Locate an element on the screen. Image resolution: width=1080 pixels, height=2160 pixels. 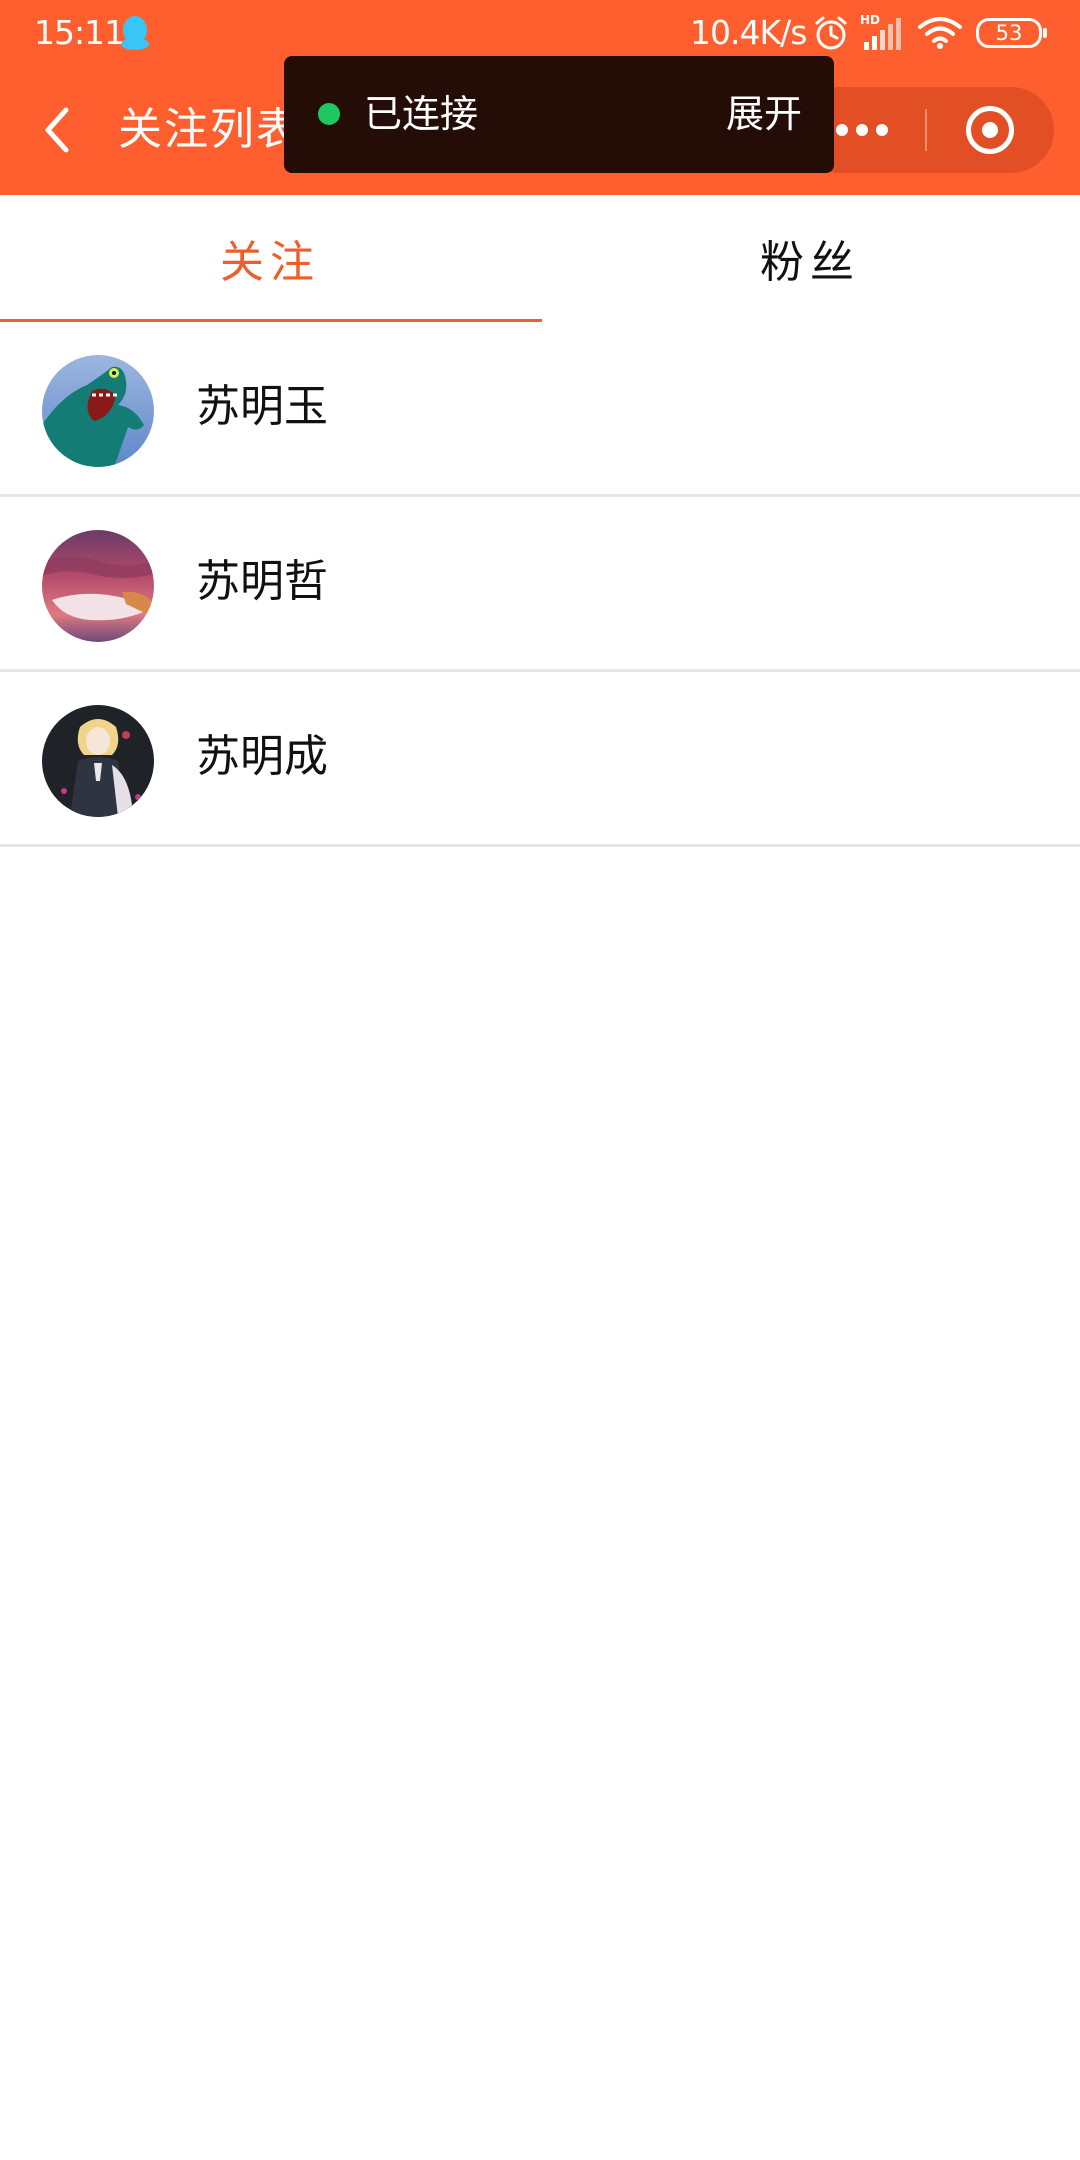
back-button is located at coordinates (58, 130).